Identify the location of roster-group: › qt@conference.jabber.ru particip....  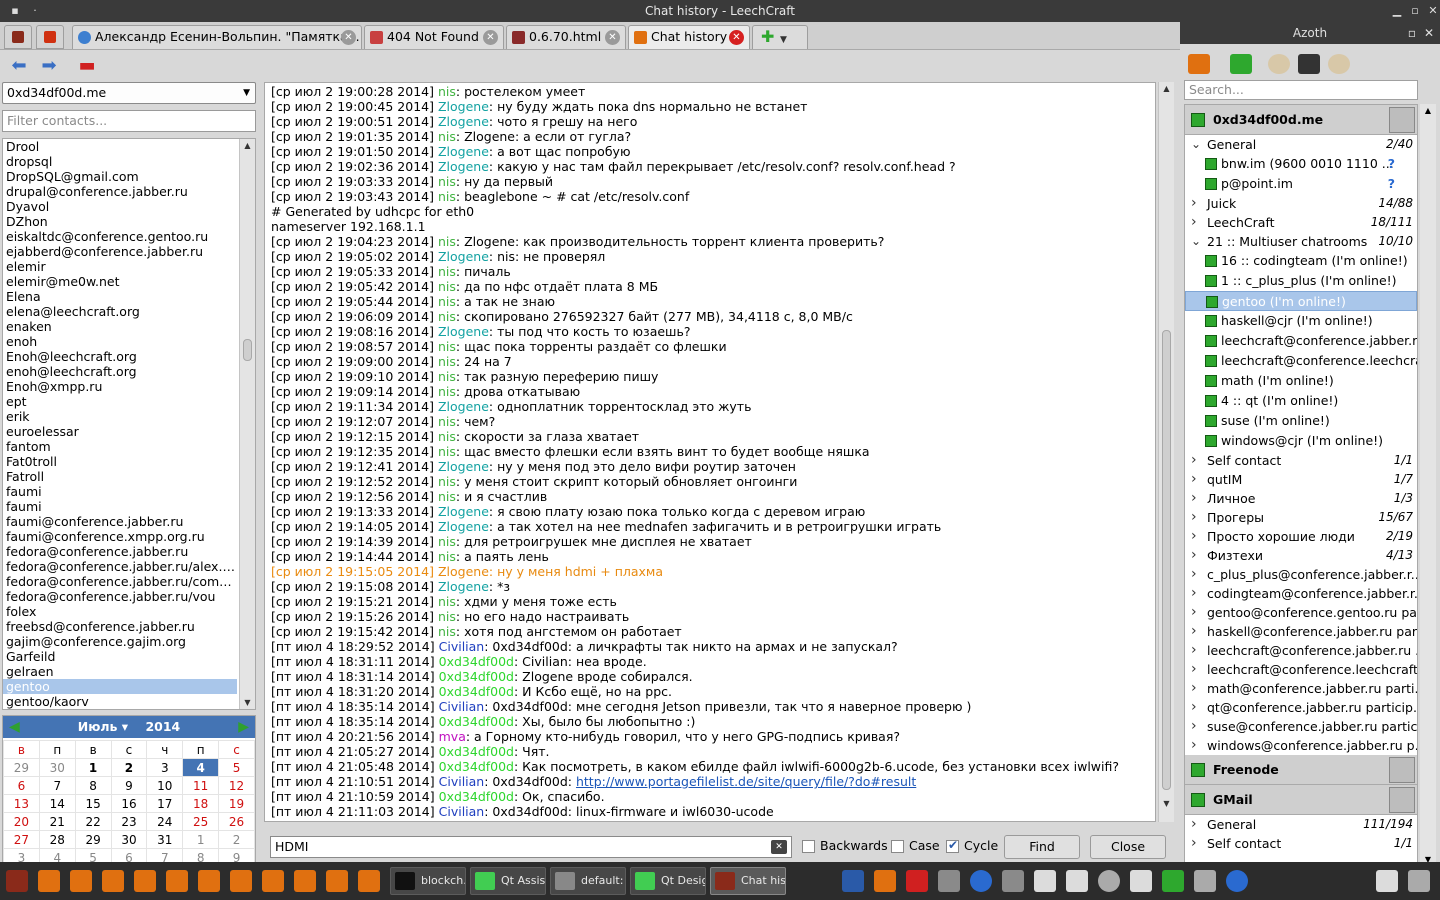
(1301, 707).